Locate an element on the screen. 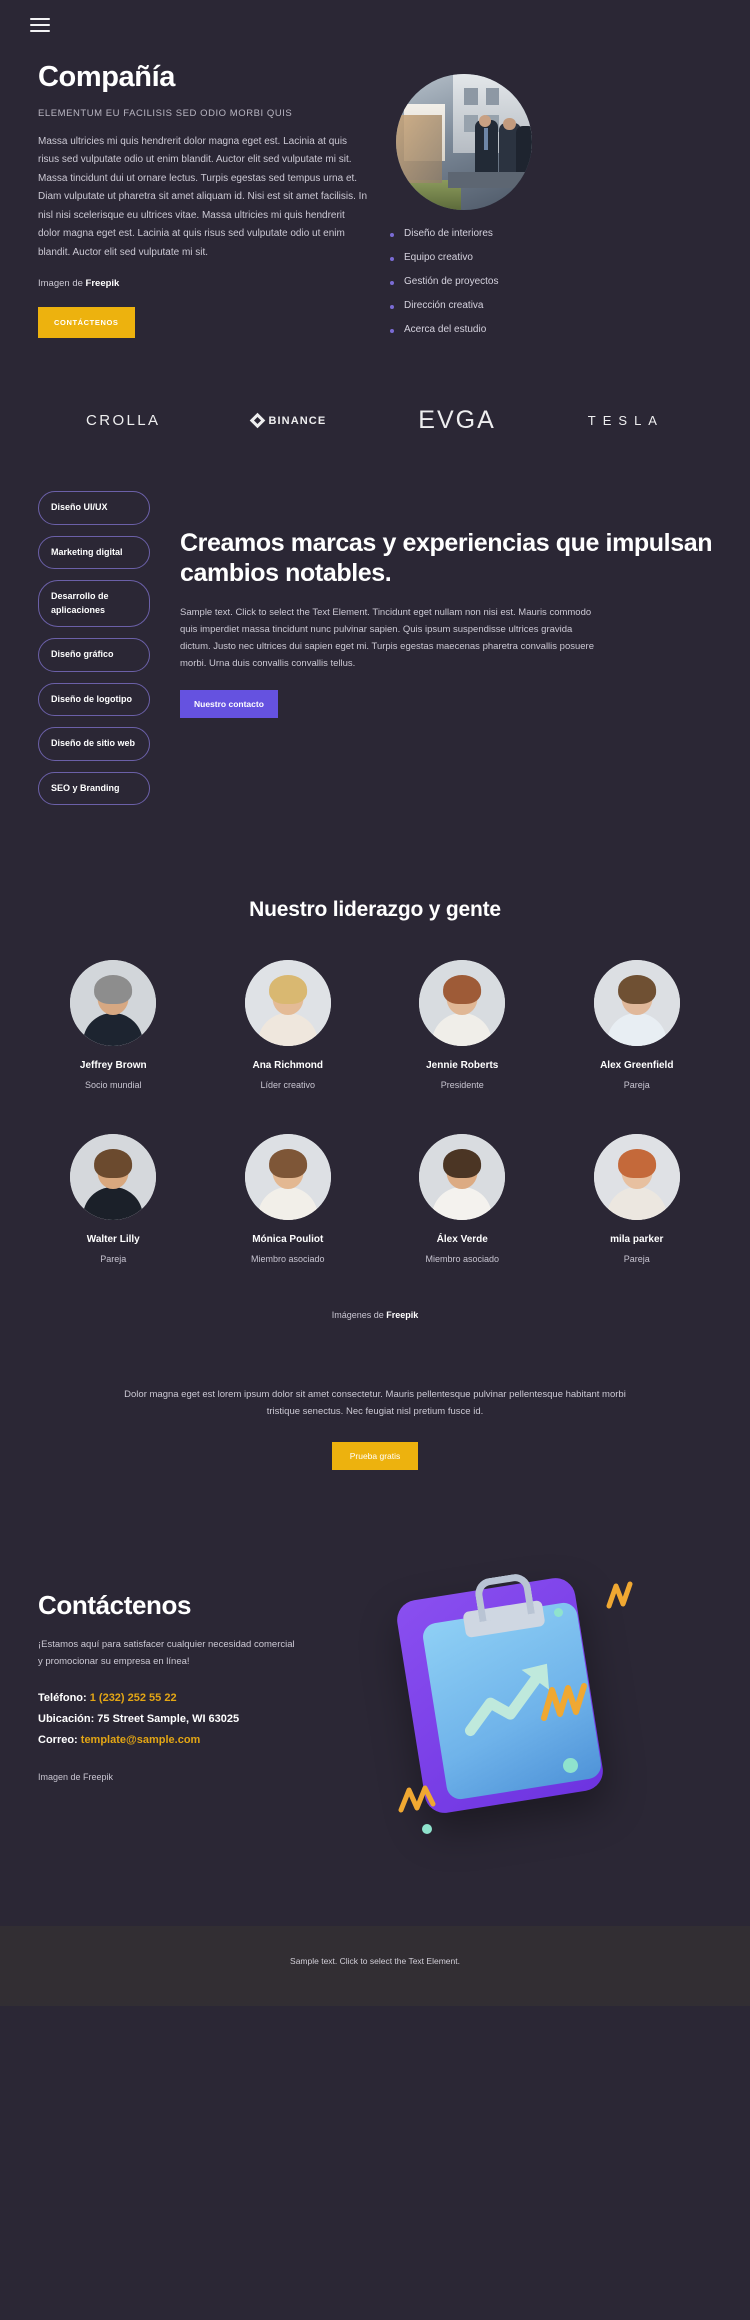  contact-phone-value: 1 (232) 252 55 22 is located at coordinates (133, 1698).